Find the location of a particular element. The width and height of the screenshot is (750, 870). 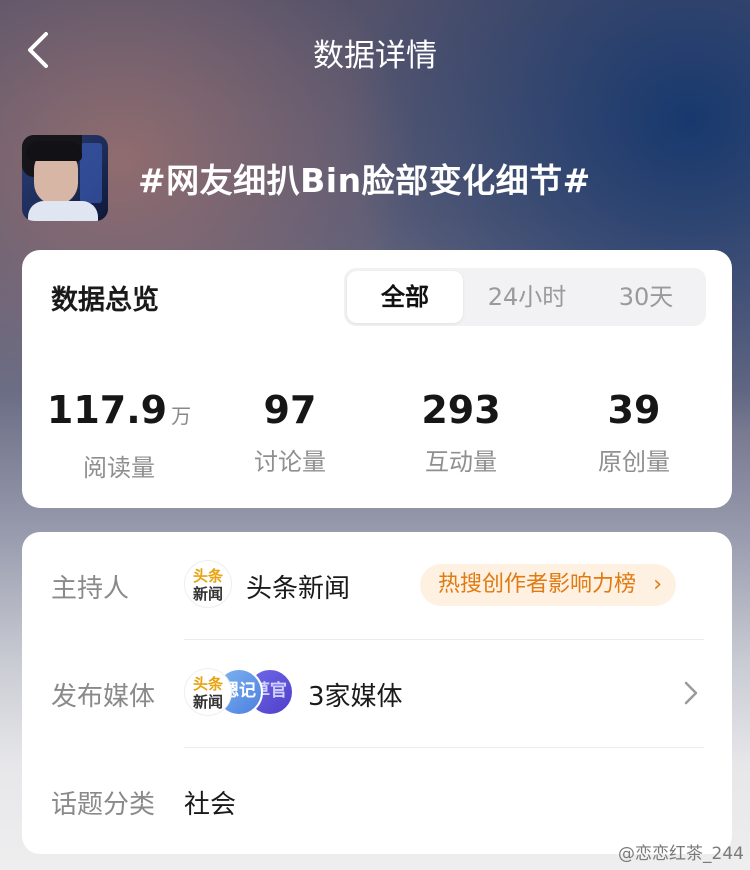

stat-label: 阅读量 is located at coordinates (119, 468).